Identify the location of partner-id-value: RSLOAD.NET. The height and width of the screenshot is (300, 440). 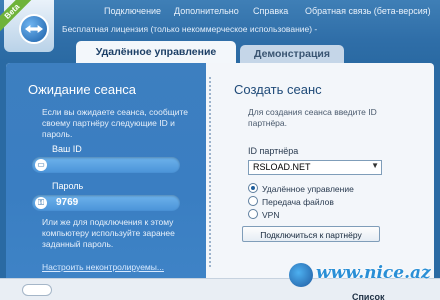
(282, 167).